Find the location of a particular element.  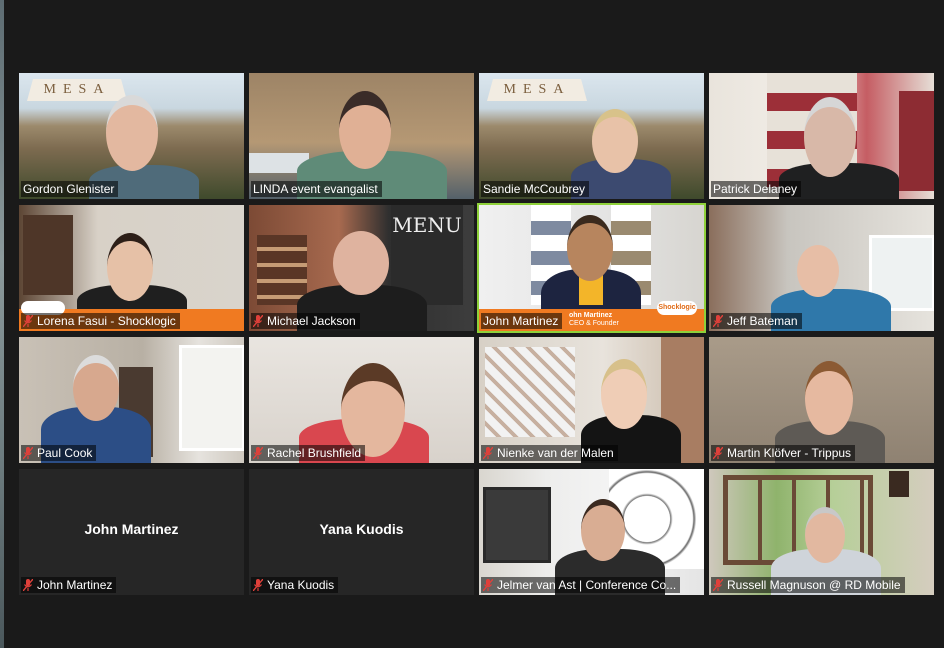

video-tile-martin-klofver: Martin Klöfver - Trippus is located at coordinates (821, 400).